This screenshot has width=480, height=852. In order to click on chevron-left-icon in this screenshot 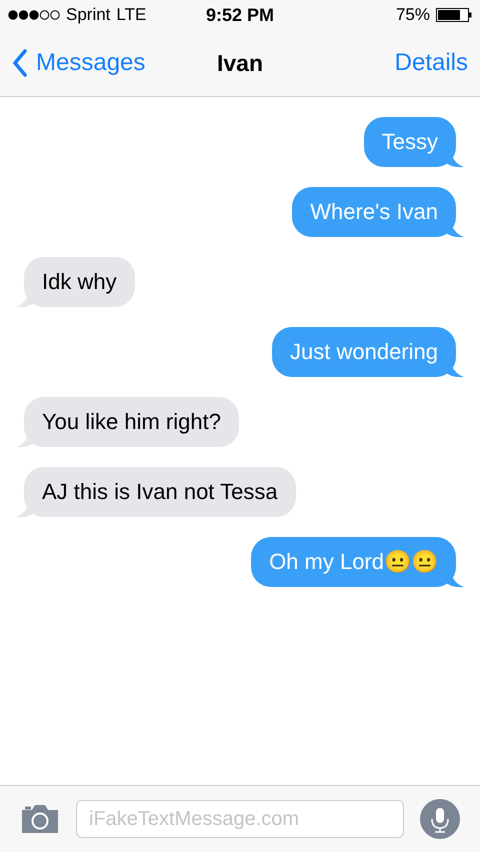, I will do `click(20, 63)`.